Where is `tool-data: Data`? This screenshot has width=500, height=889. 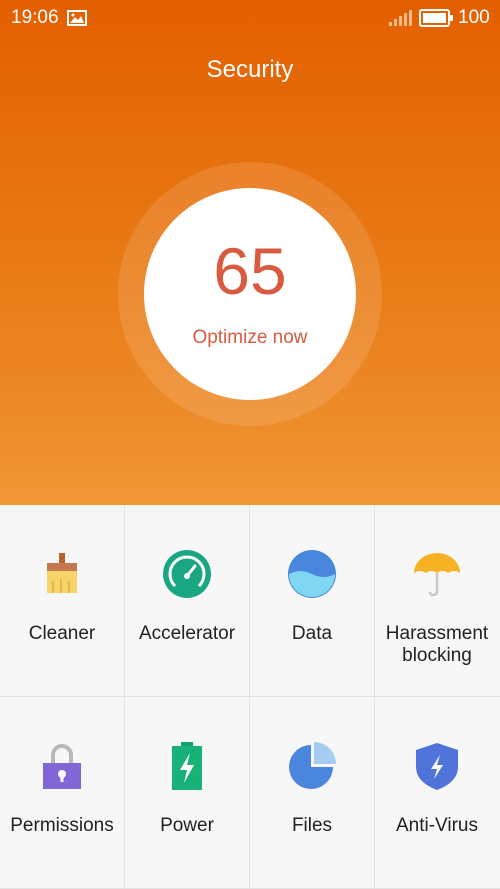 tool-data: Data is located at coordinates (312, 601).